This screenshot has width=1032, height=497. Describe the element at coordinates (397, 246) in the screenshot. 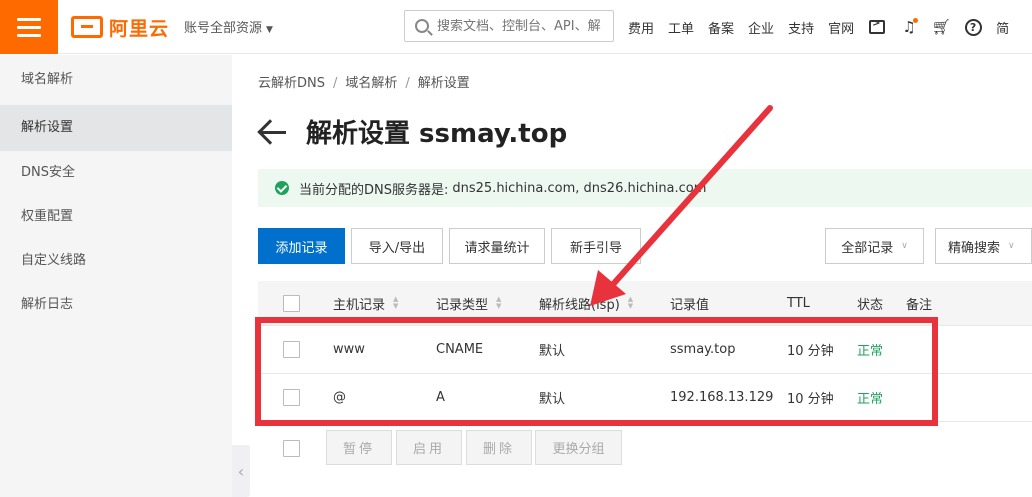

I see `import-export-button: 导入/导出` at that location.